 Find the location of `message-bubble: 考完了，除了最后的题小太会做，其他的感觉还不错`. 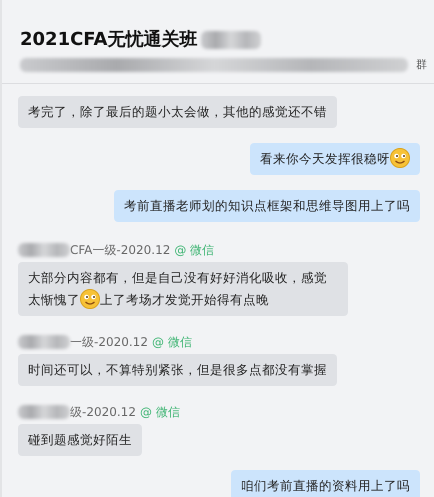

message-bubble: 考完了，除了最后的题小太会做，其他的感觉还不错 is located at coordinates (177, 112).